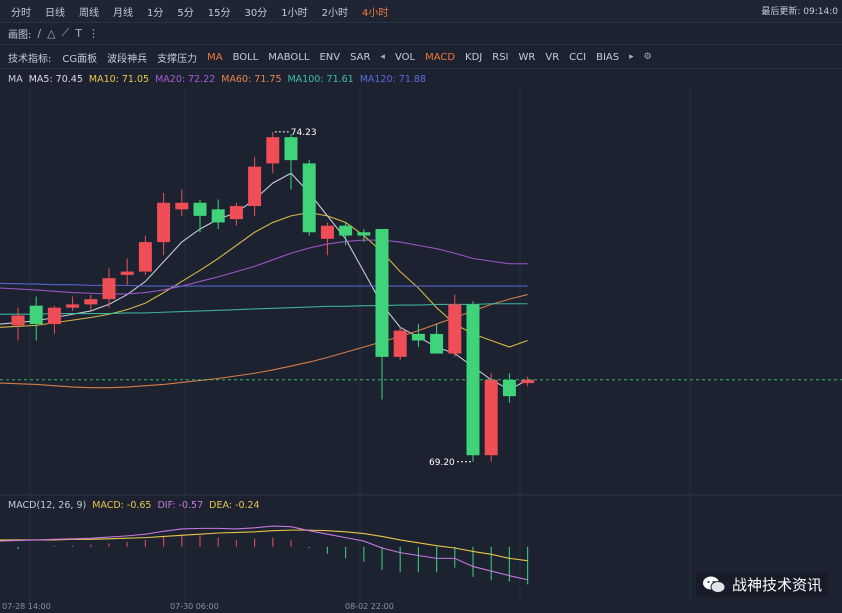 This screenshot has height=613, width=842. I want to click on watermark: 战神技术资讯, so click(761, 584).